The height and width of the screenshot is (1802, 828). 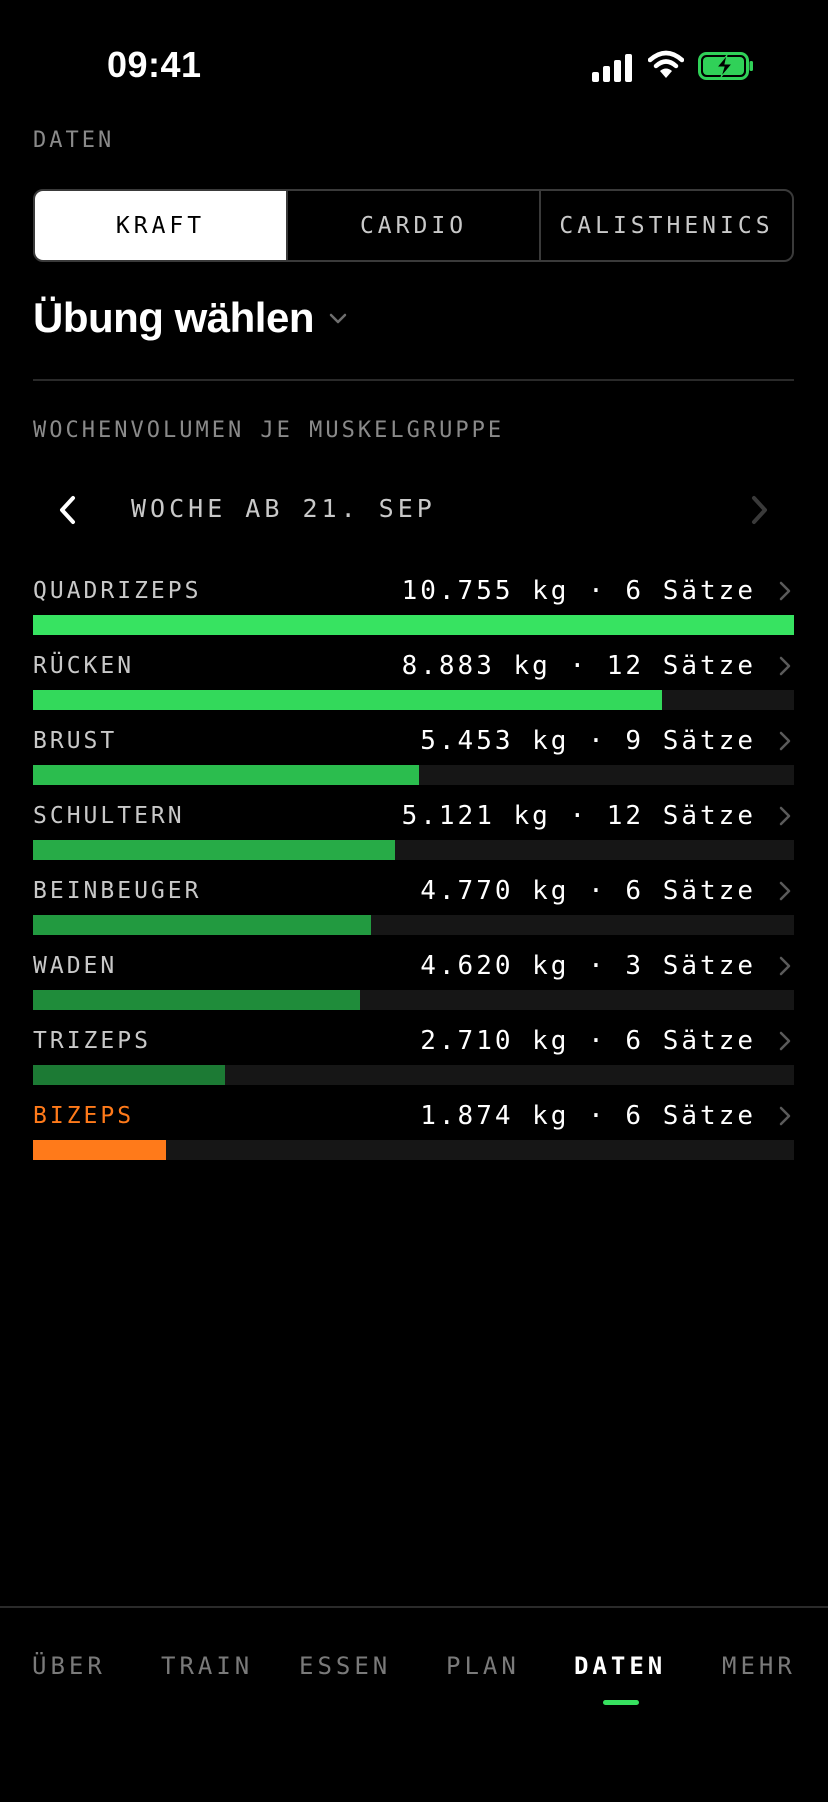 What do you see at coordinates (174, 317) in the screenshot?
I see `exercise-picker-label: Übung wählen` at bounding box center [174, 317].